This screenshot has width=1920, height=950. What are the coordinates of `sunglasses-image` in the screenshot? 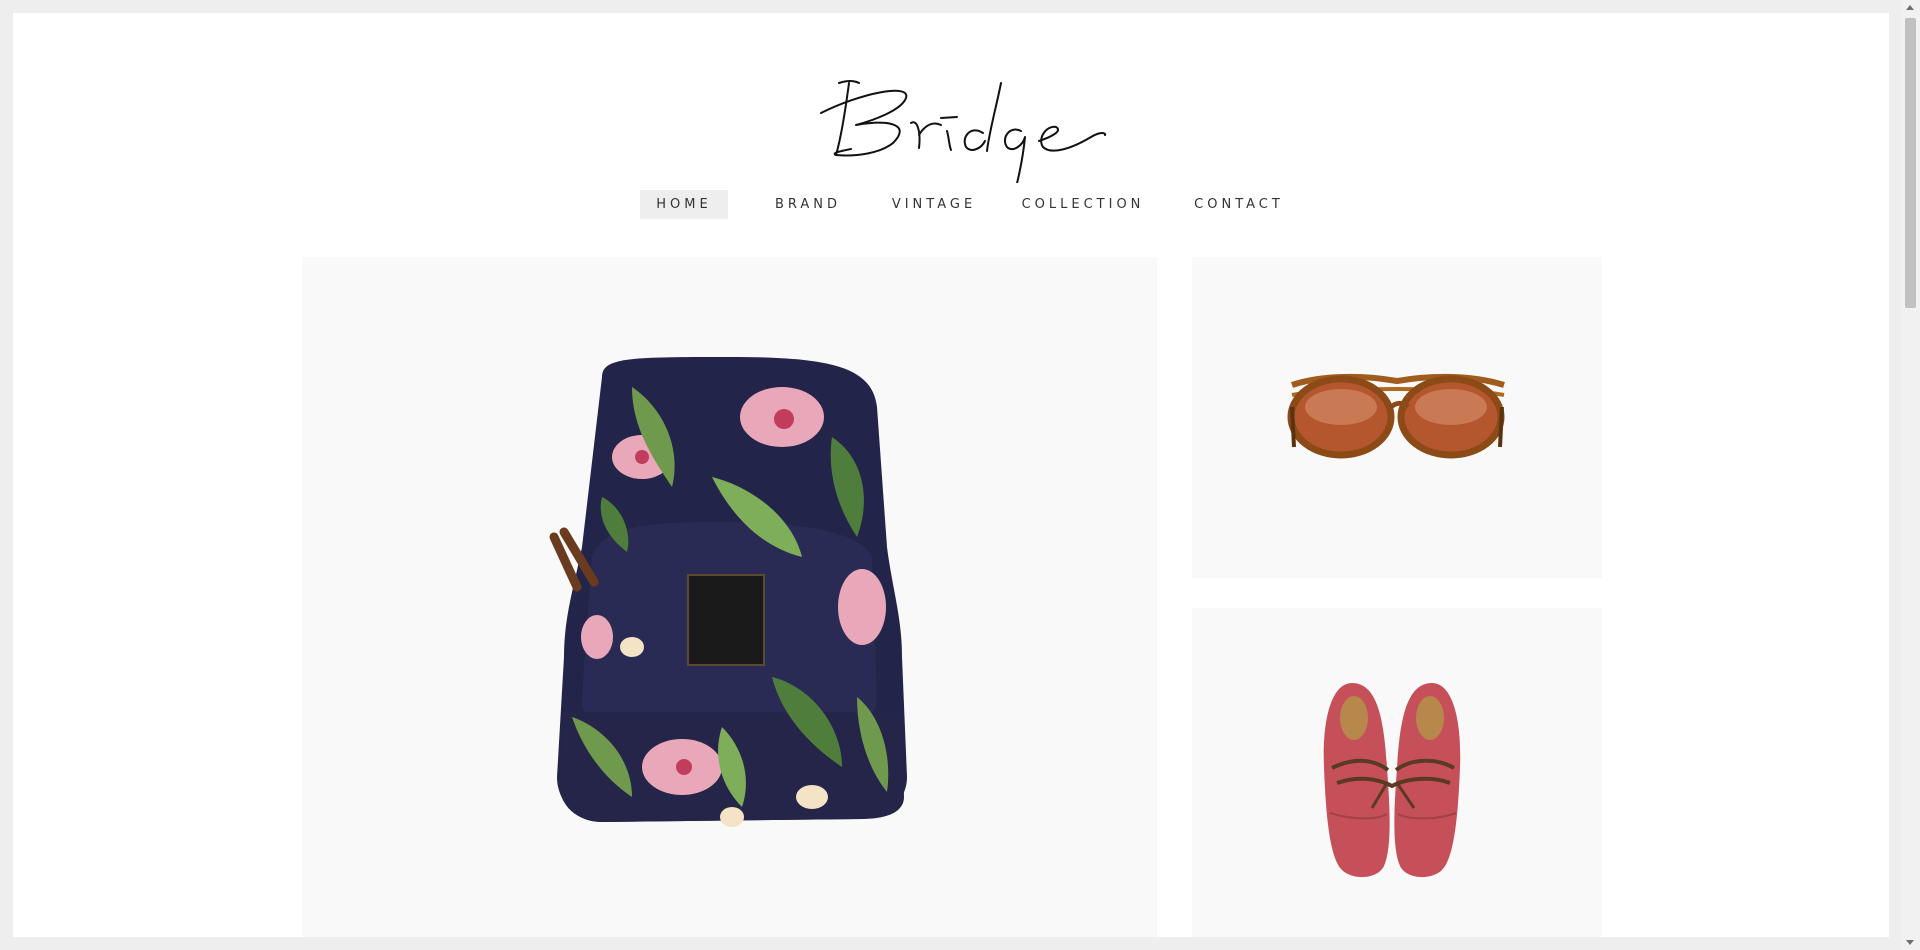 It's located at (1396, 416).